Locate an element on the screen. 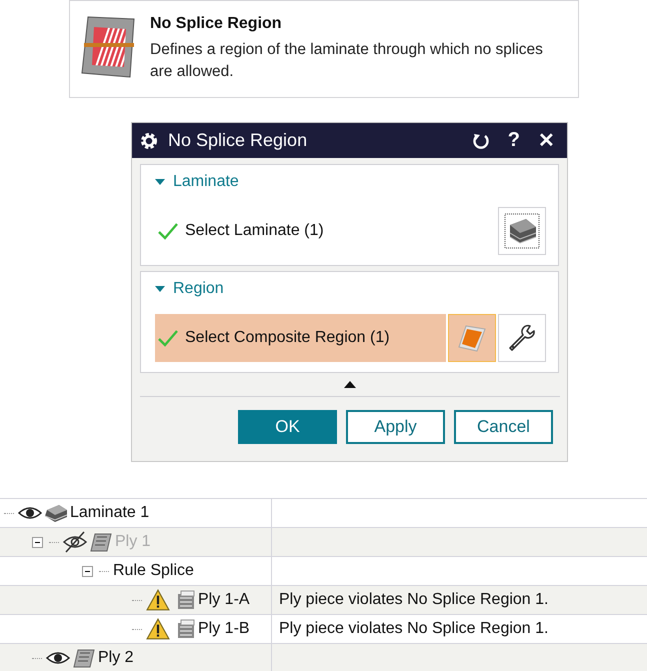 Image resolution: width=647 pixels, height=671 pixels. hidden-eye-icon is located at coordinates (75, 542).